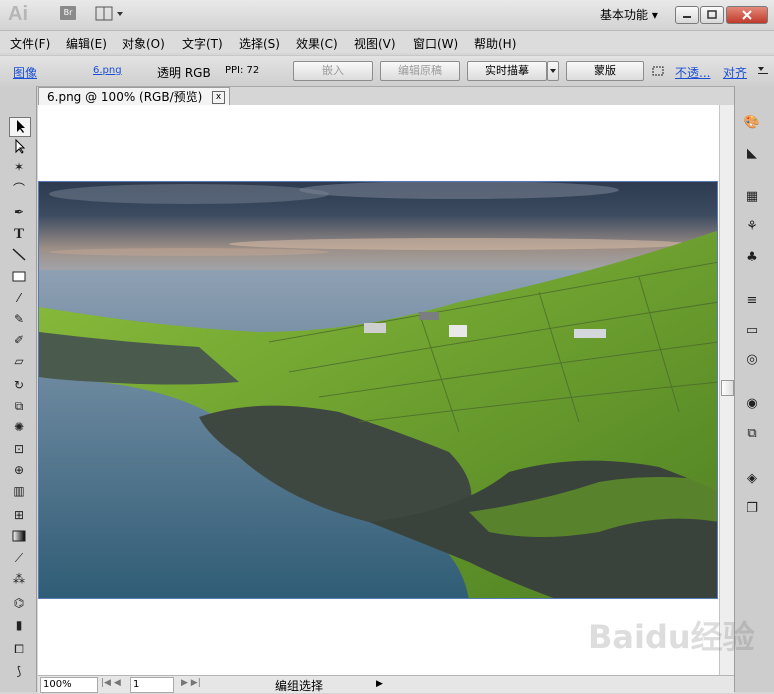 This screenshot has width=774, height=694. I want to click on paintbrush-tool-icon: ⁄, so click(19, 298).